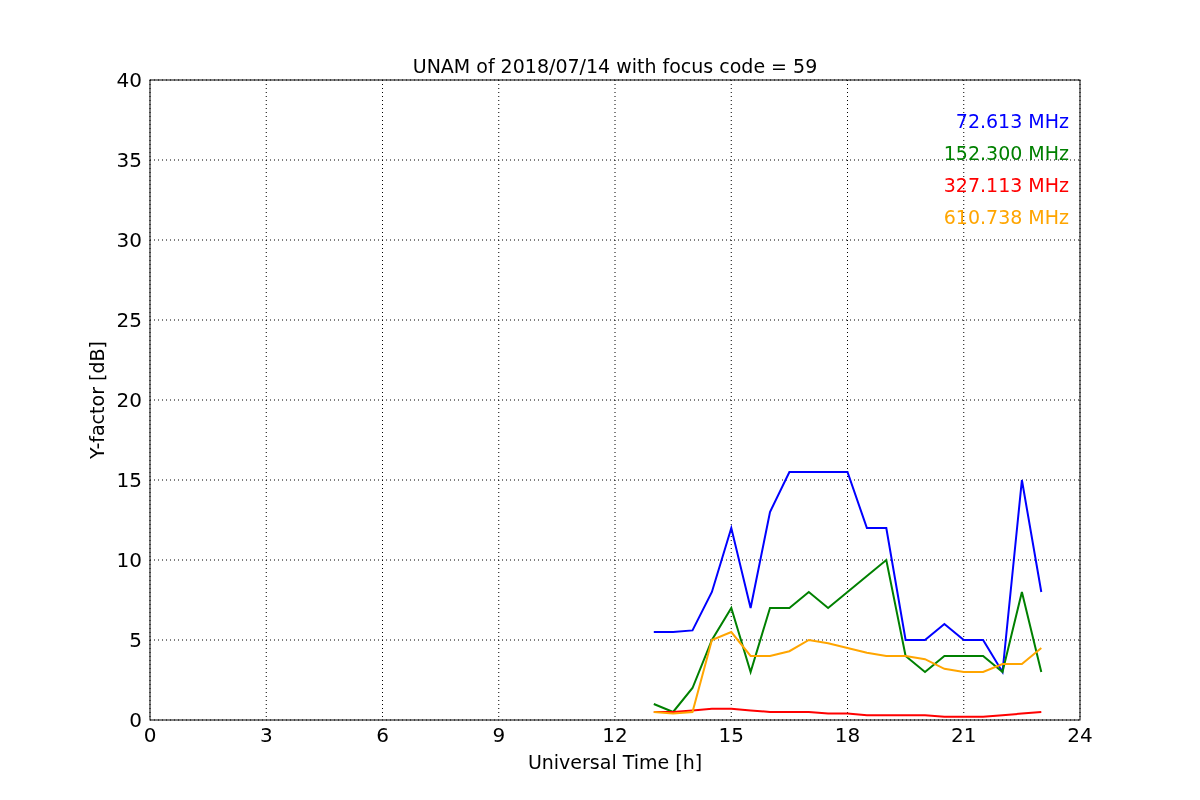 The image size is (1200, 800). I want to click on y-tick-label: 30, so click(129, 240).